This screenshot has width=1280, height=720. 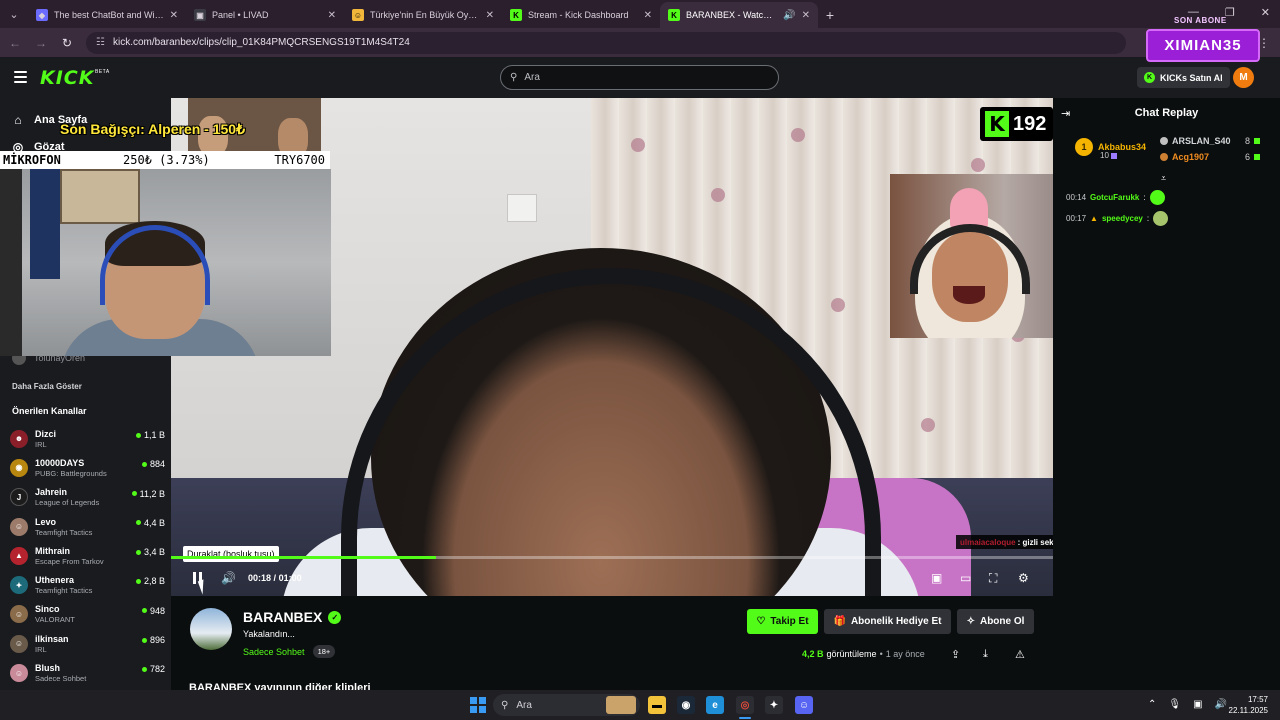 I want to click on buy-kicks-label: KICKs Satın Al, so click(x=1191, y=77).